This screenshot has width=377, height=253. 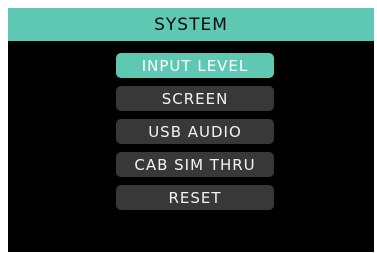 I want to click on menu-item-label: CAB SIM THRU, so click(x=195, y=164).